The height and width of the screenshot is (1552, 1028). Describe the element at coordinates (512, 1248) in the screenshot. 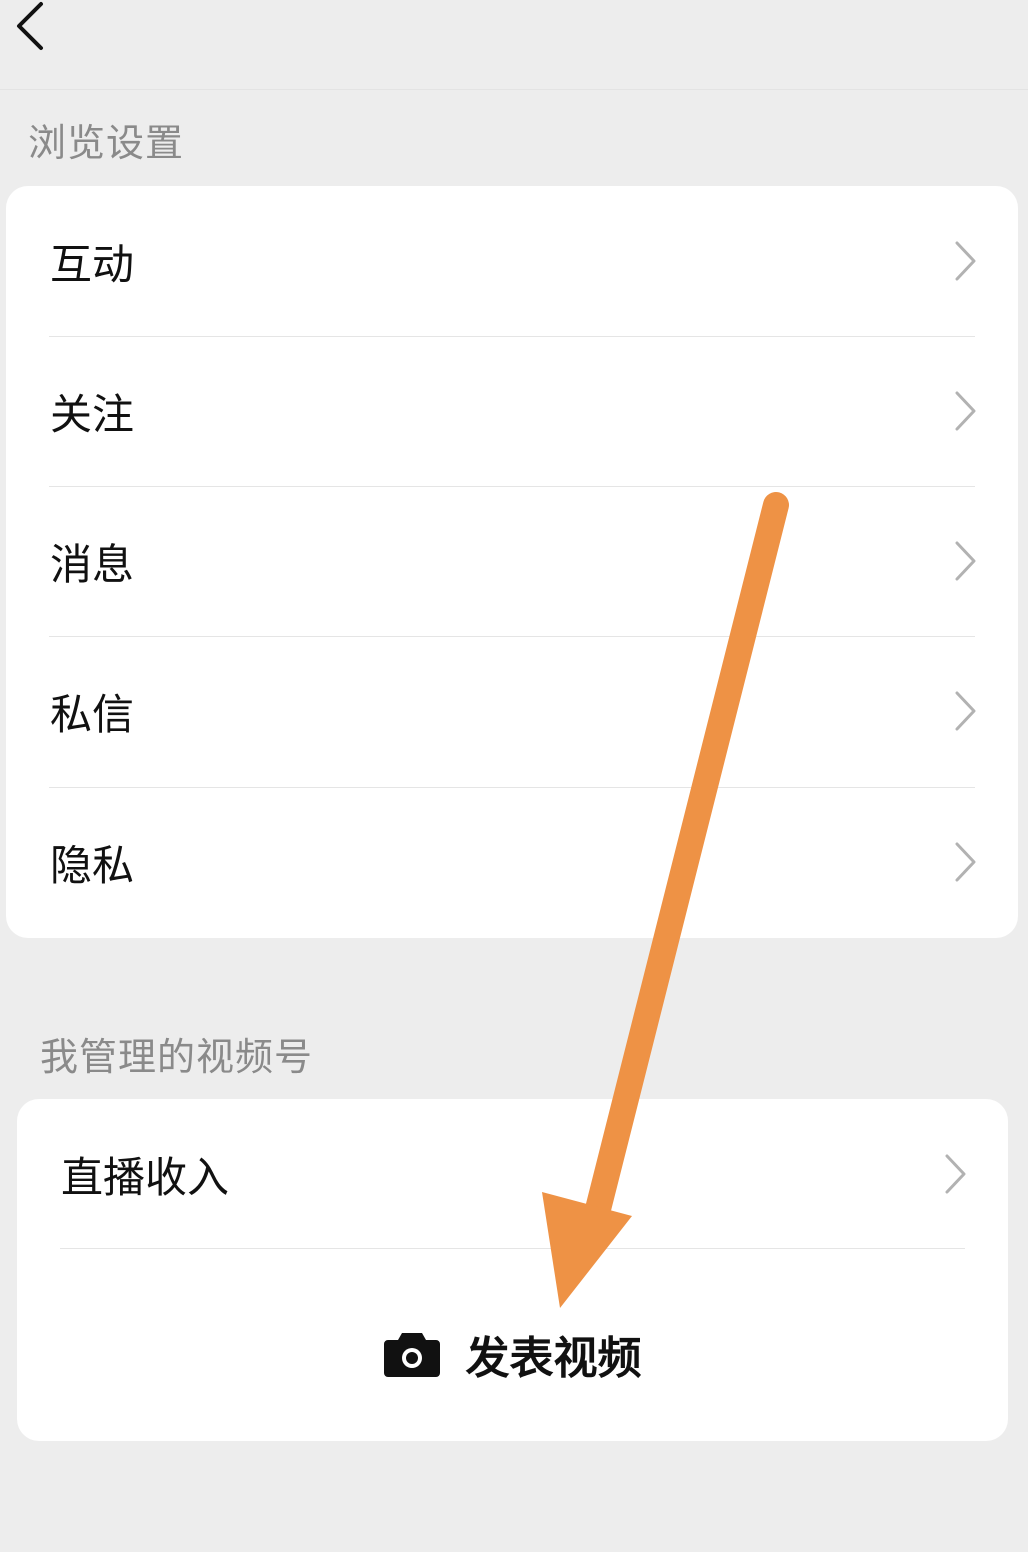

I see `divider` at that location.